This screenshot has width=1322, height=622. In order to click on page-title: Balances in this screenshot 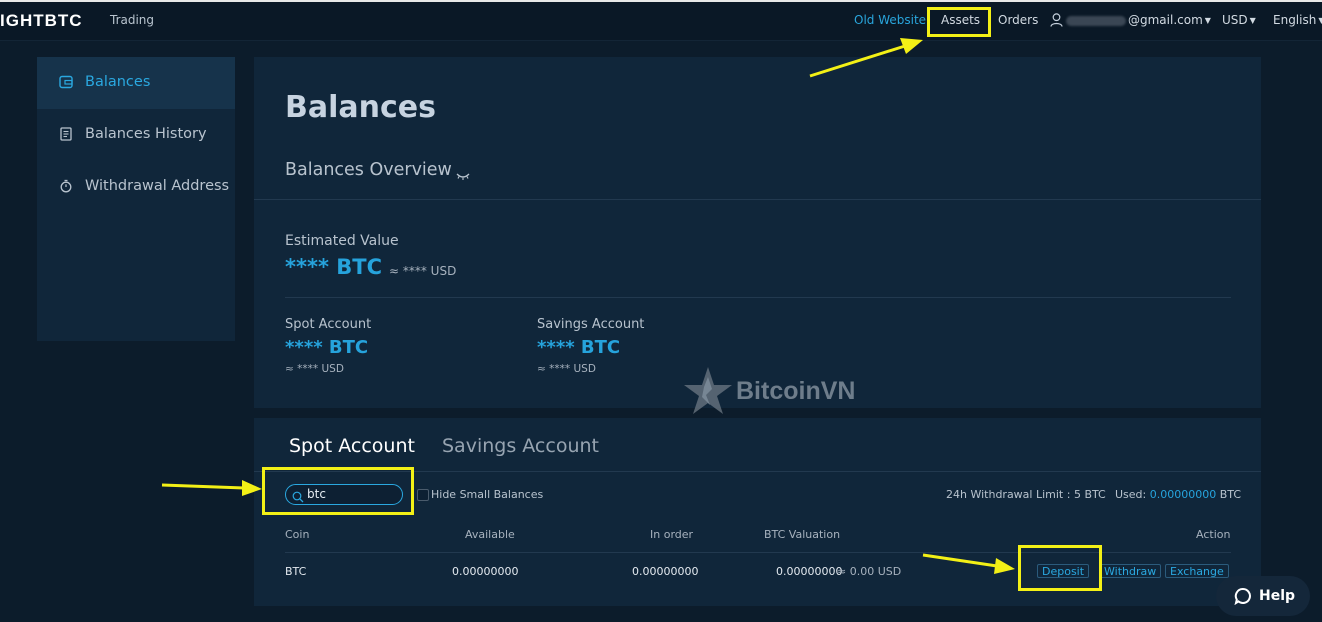, I will do `click(360, 107)`.